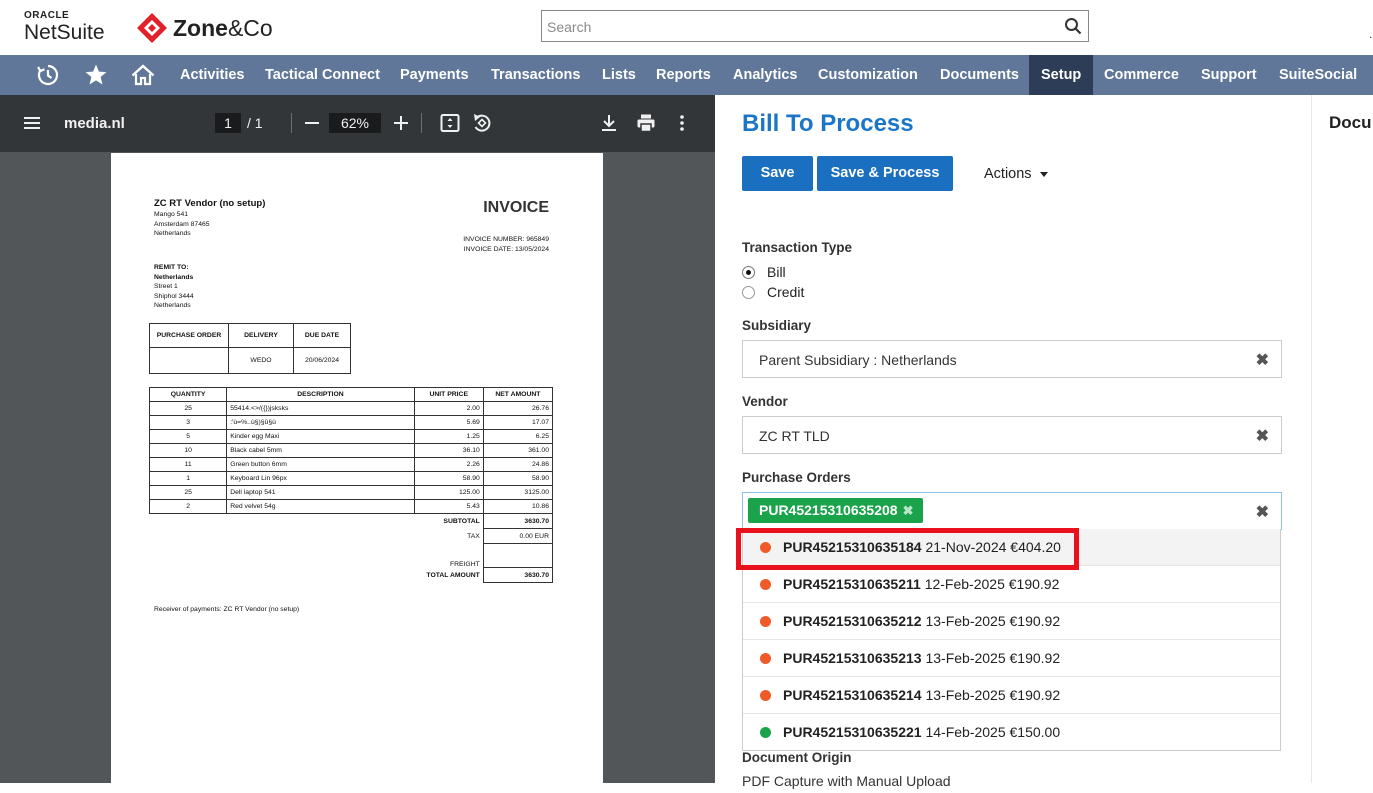 This screenshot has height=793, width=1373. Describe the element at coordinates (255, 123) in the screenshot. I see `page-total: / 1` at that location.